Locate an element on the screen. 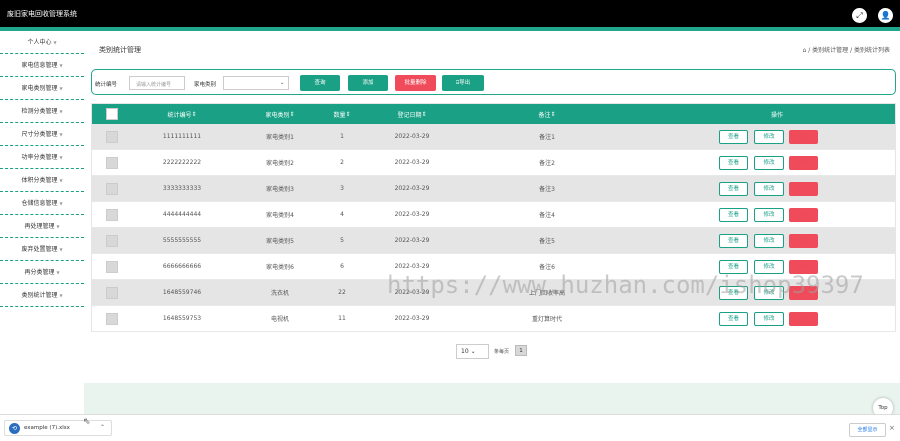 The image size is (900, 441). cell-qty: 11 is located at coordinates (342, 318).